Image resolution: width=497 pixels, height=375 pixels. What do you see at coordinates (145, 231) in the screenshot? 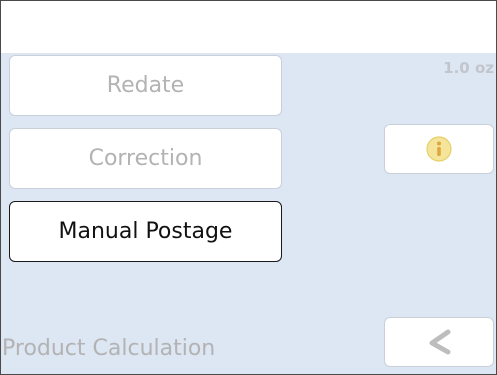
I see `manual-postage-button: Manual Postage` at bounding box center [145, 231].